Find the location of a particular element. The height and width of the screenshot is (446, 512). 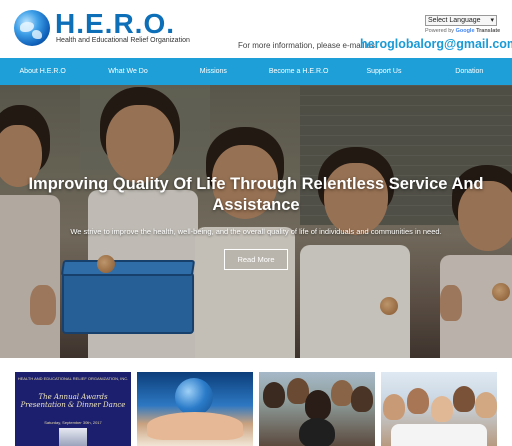

nav-item-what-we-do: What We Do is located at coordinates (127, 71).